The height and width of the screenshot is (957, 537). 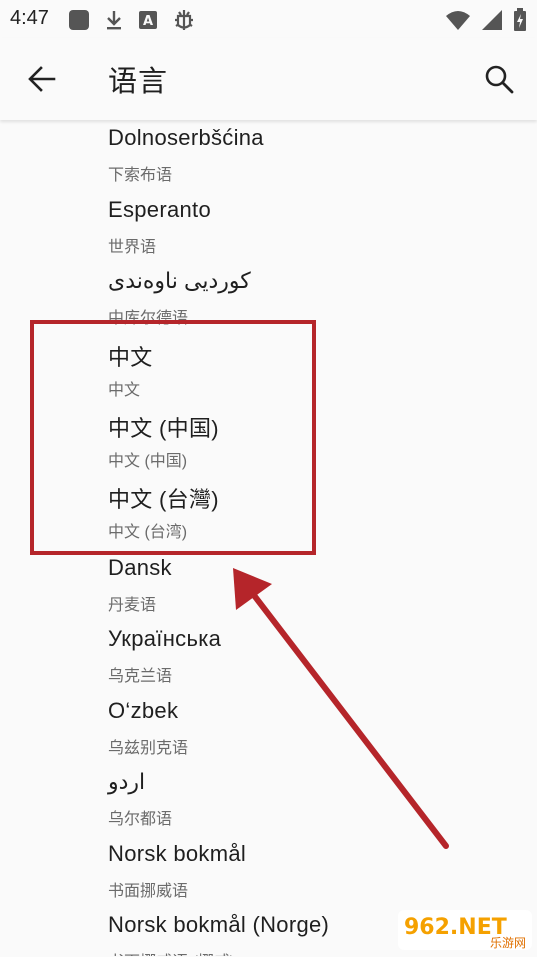 I want to click on app-bar: 语言, so click(x=268, y=79).